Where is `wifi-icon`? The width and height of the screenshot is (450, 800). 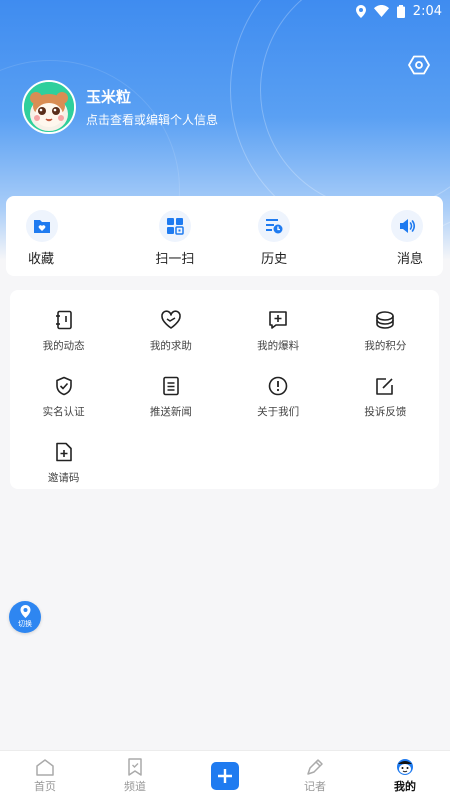
wifi-icon is located at coordinates (381, 11).